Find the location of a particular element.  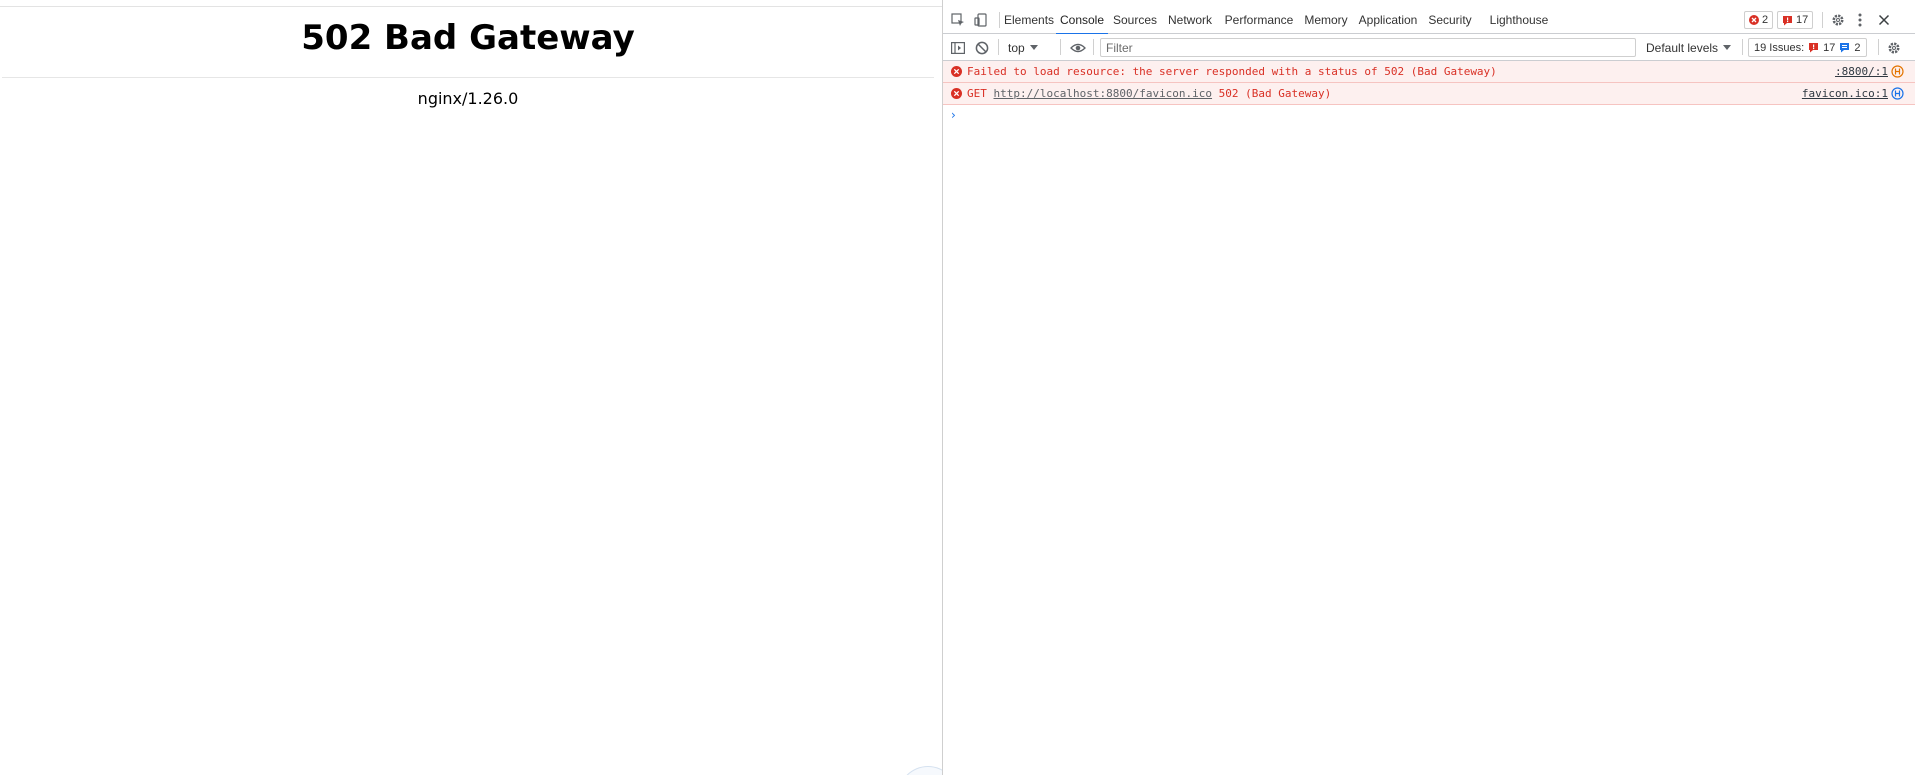

tab-performance: Performance is located at coordinates (1259, 20).